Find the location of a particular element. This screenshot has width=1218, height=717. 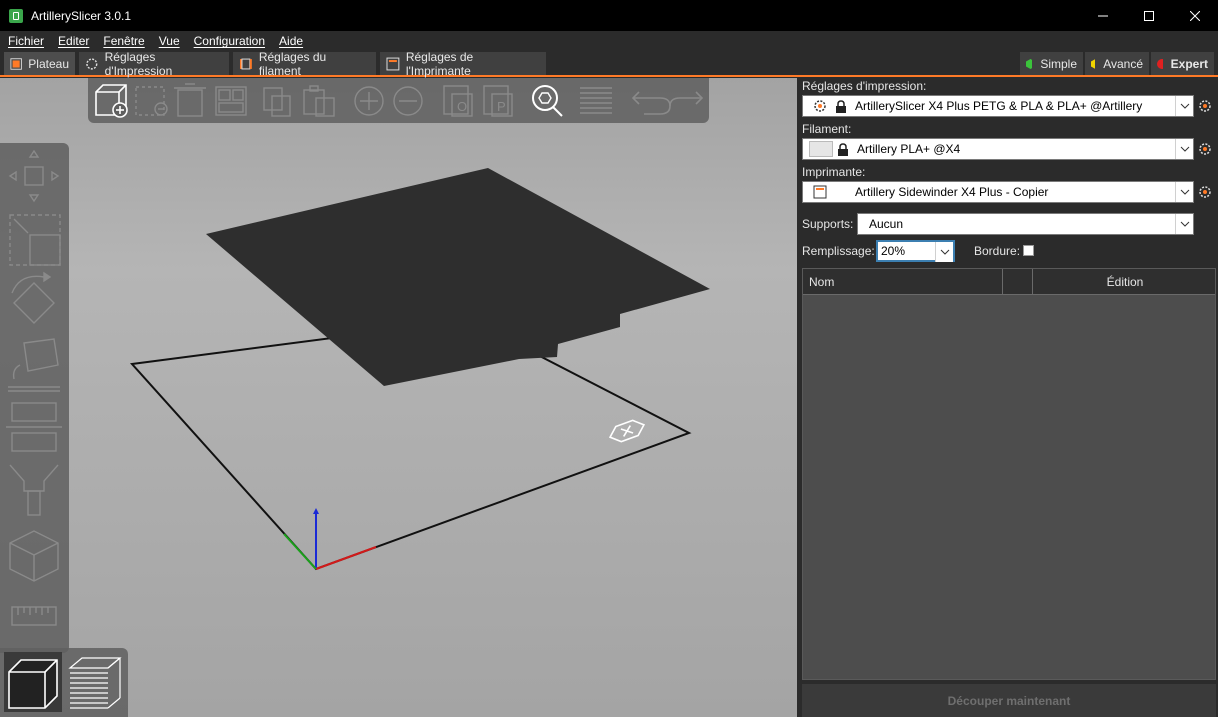

trash-icon is located at coordinates (190, 100).